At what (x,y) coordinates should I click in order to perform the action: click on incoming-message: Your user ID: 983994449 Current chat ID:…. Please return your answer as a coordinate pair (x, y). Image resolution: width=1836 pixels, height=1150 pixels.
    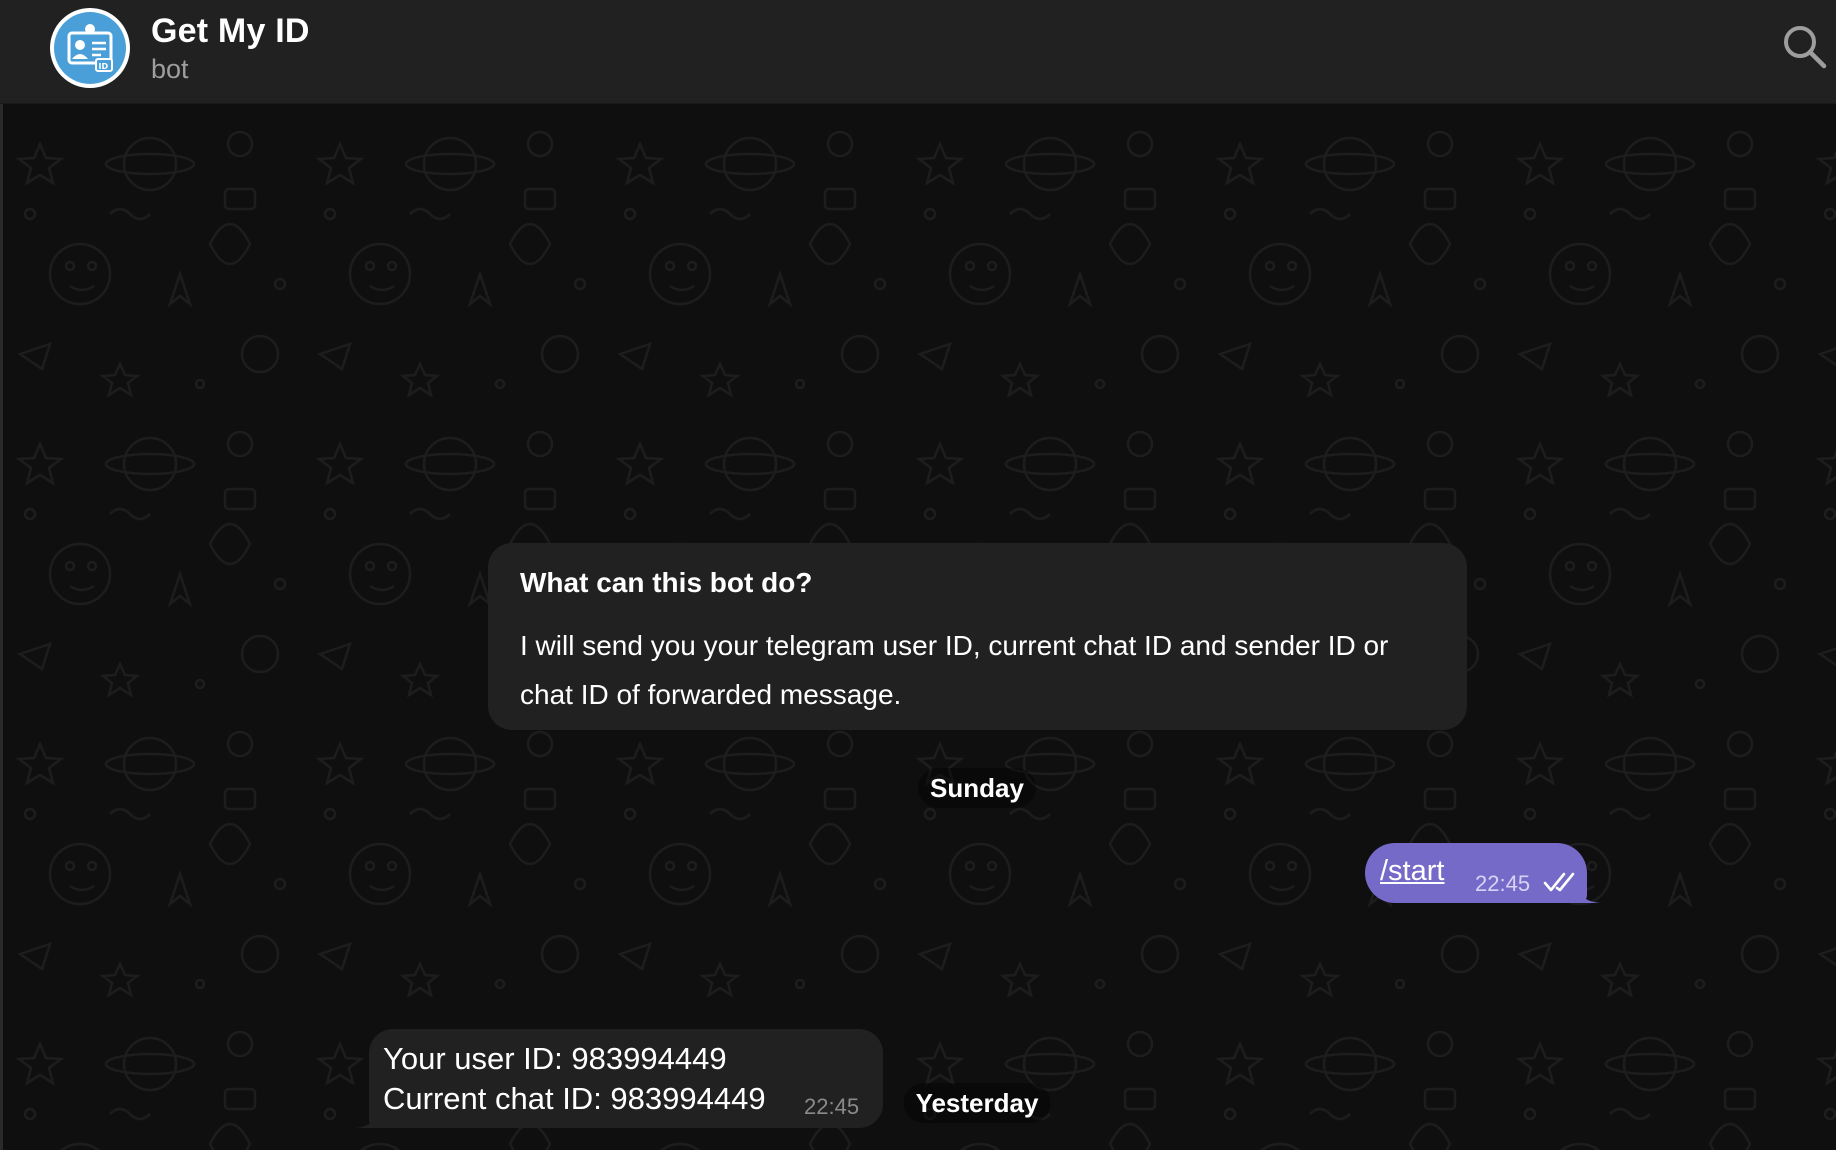
    Looking at the image, I should click on (626, 1078).